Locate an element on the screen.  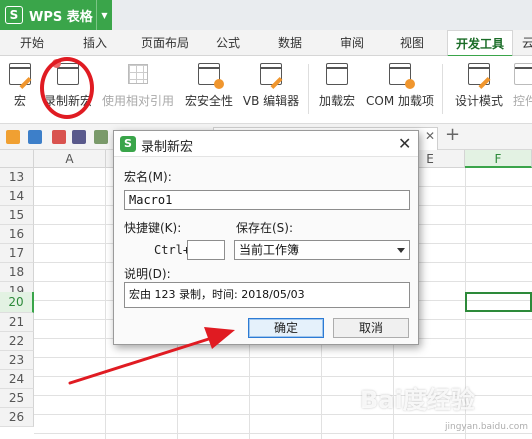
design-mode-label: 设计模式 is located at coordinates (478, 101).